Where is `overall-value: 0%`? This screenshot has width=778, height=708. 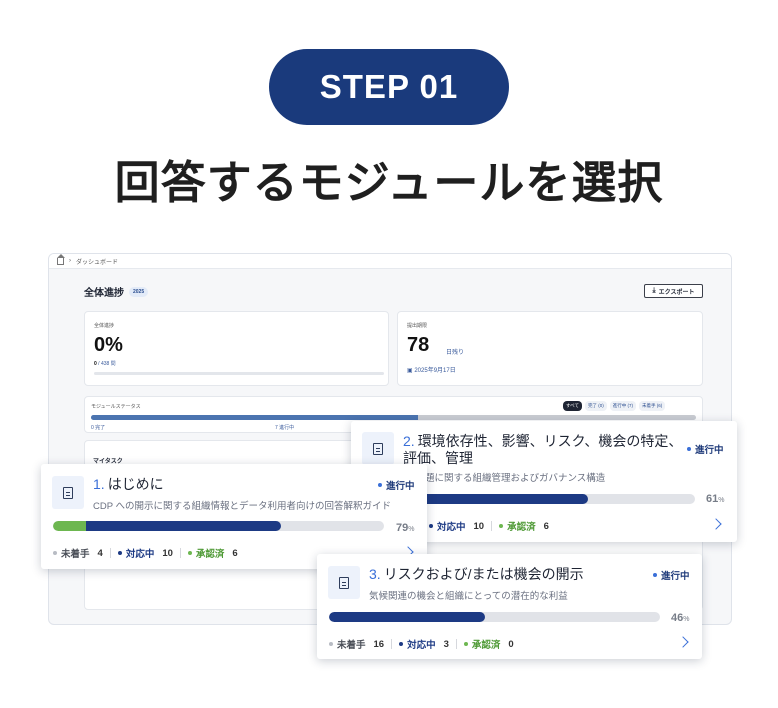 overall-value: 0% is located at coordinates (108, 345).